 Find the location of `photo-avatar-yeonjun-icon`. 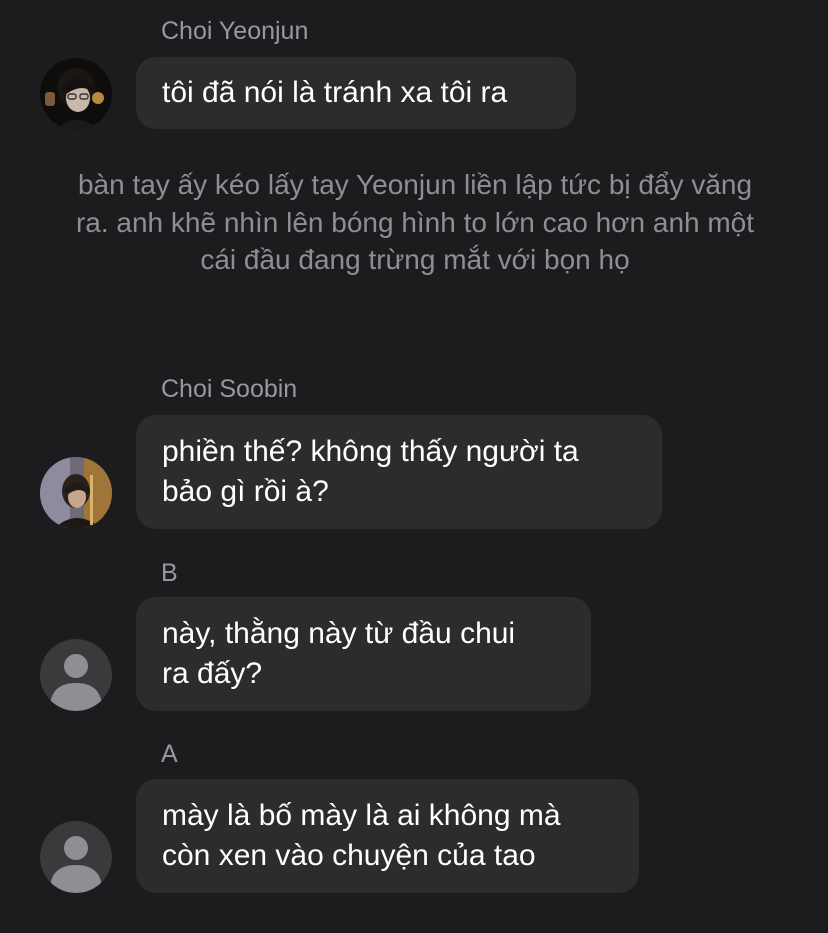

photo-avatar-yeonjun-icon is located at coordinates (76, 94).